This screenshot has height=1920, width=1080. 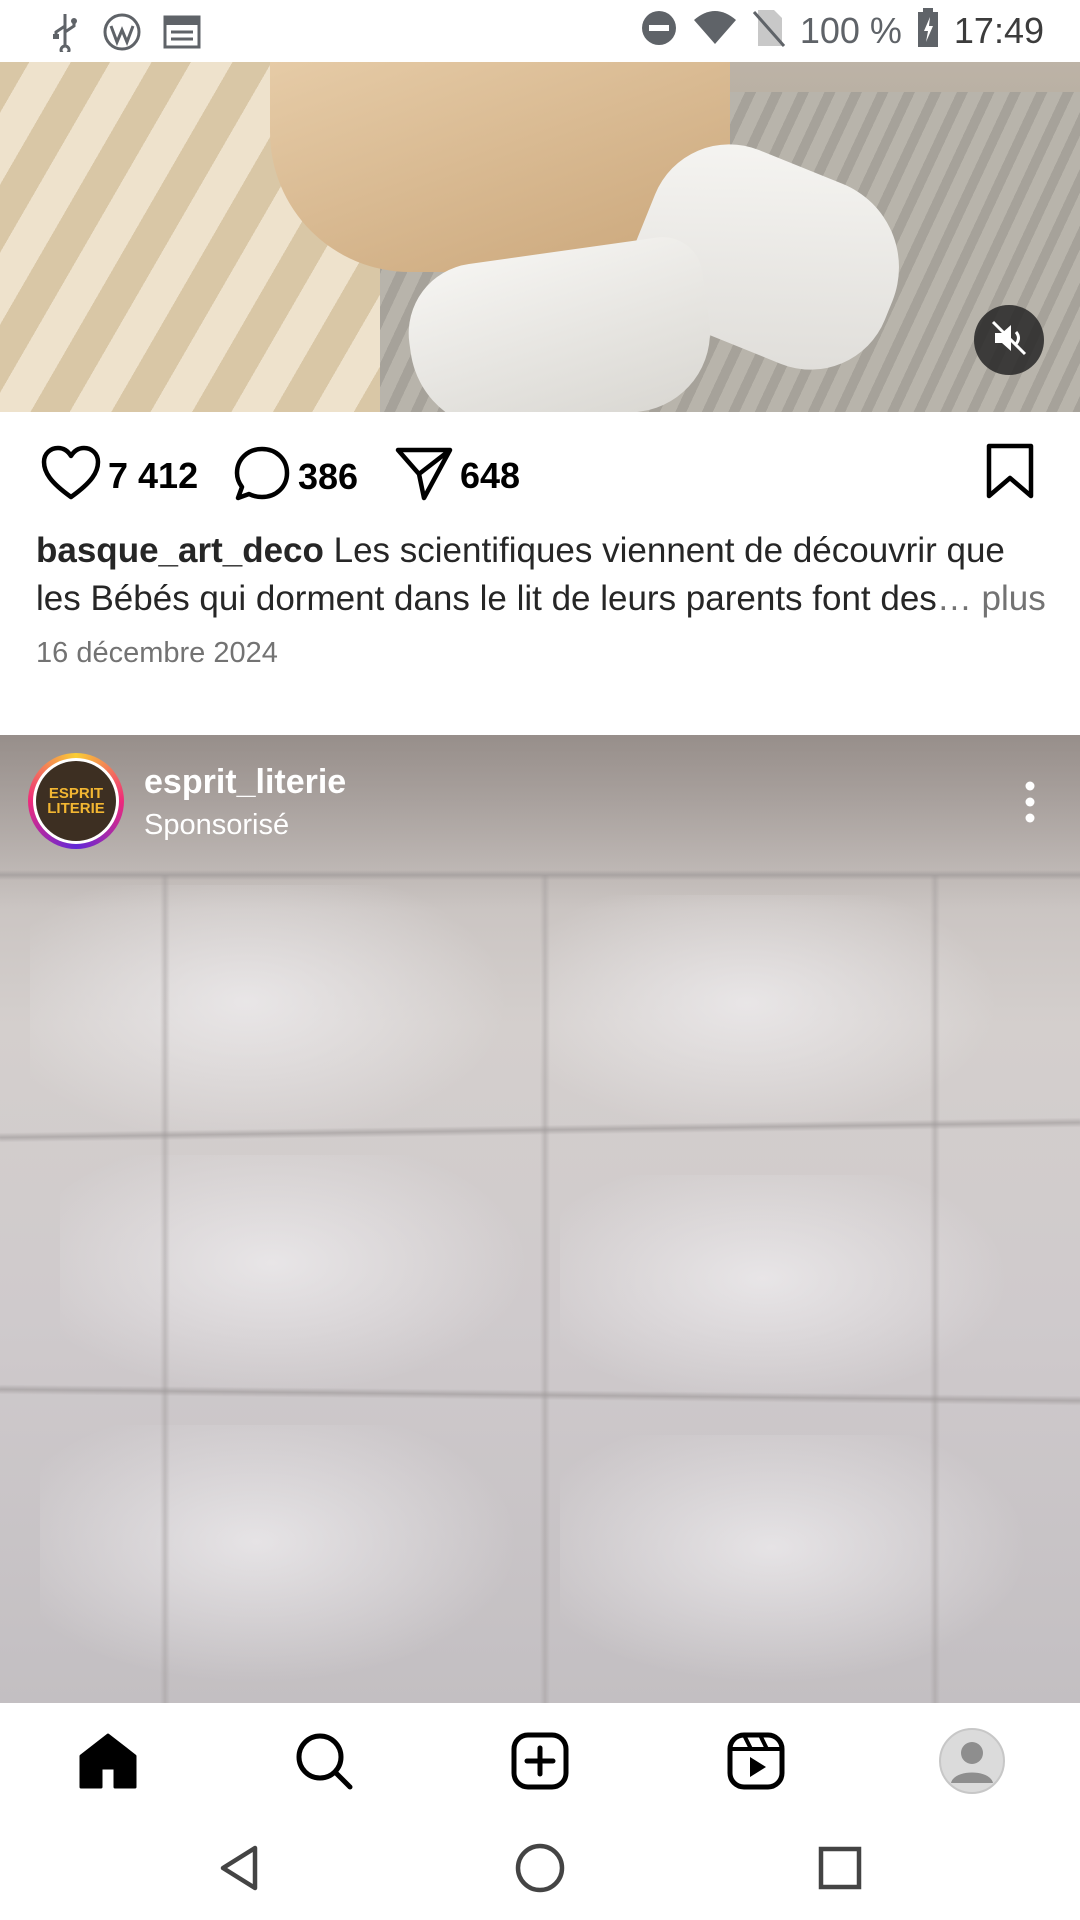 I want to click on bookmark-icon, so click(x=1010, y=473).